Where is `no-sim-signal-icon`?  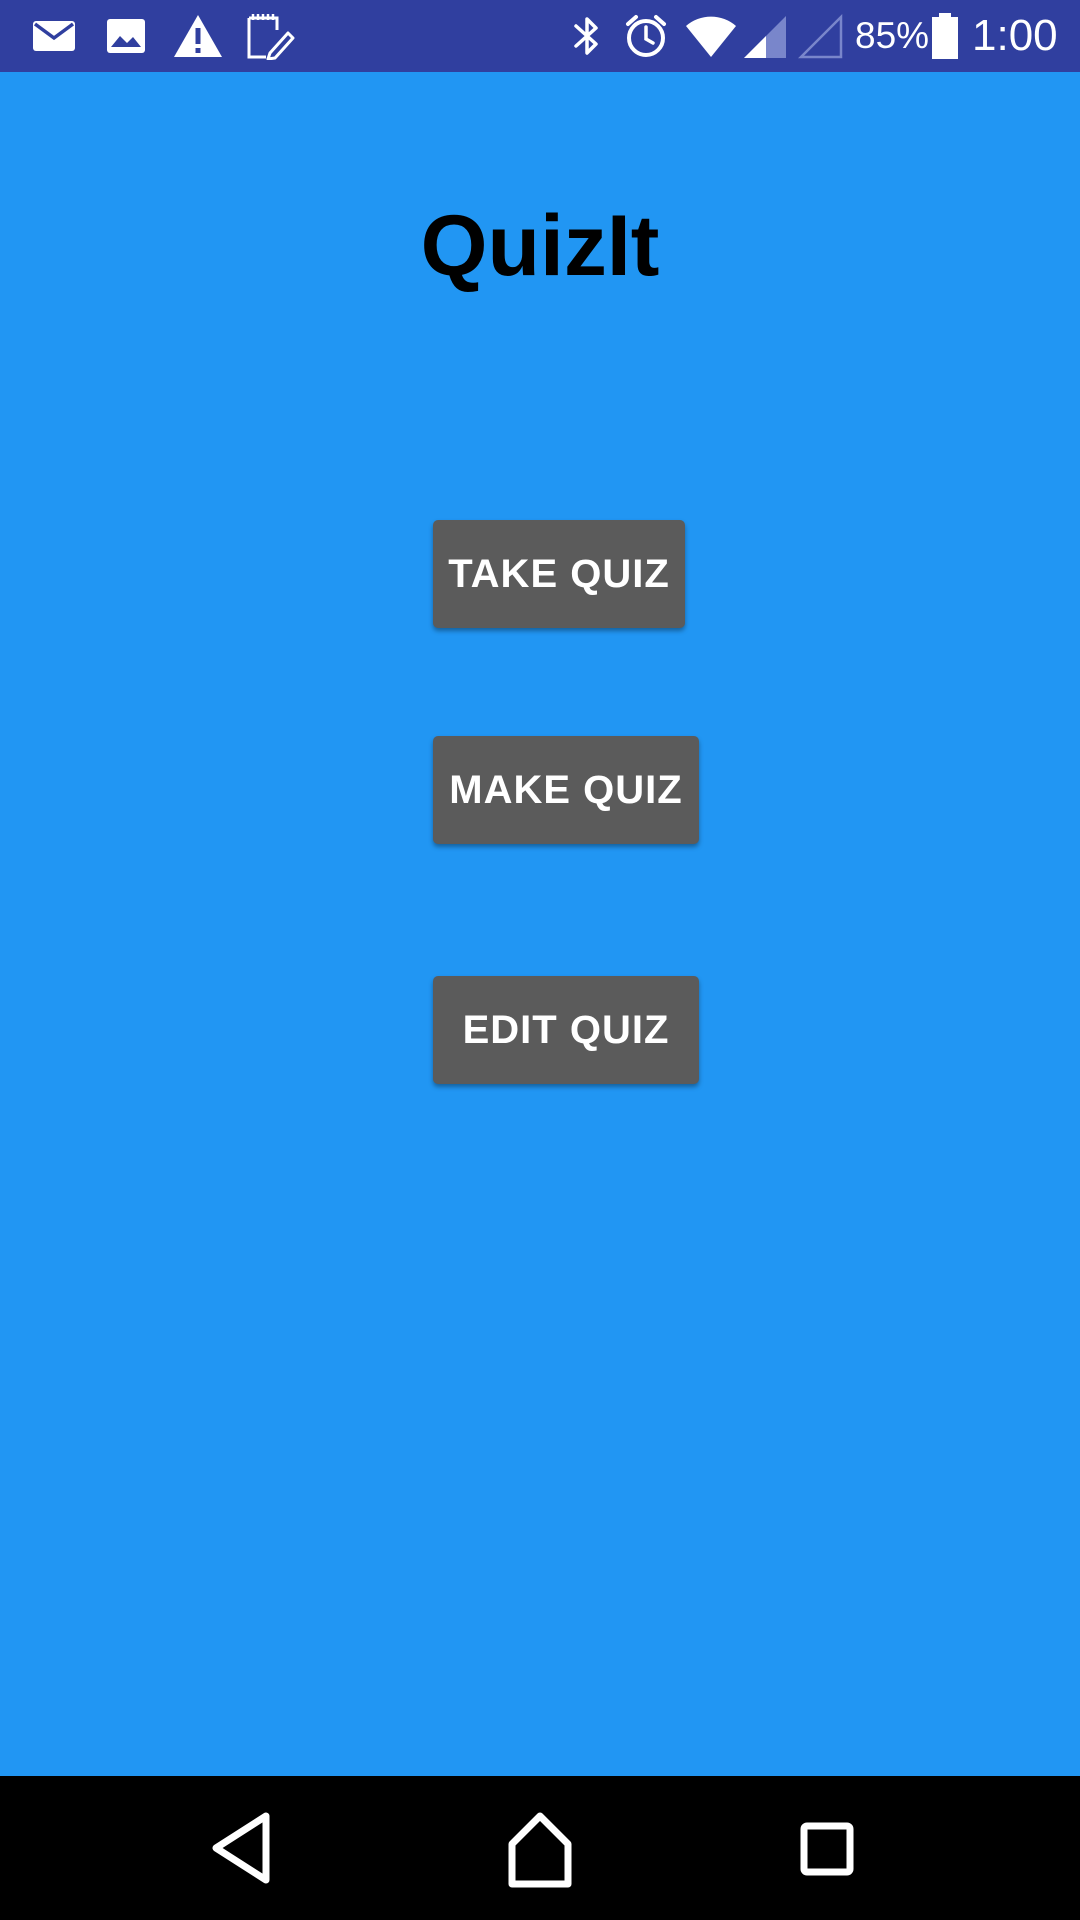 no-sim-signal-icon is located at coordinates (820, 36).